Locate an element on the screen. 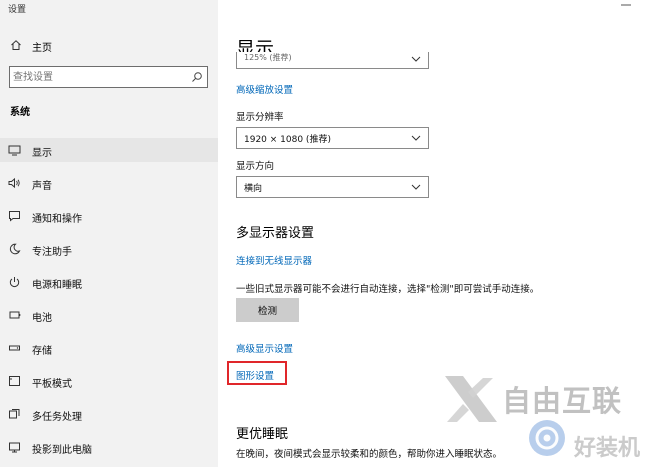 Image resolution: width=665 pixels, height=467 pixels. resolution-value: 1920 × 1080 (推荐) is located at coordinates (287, 140).